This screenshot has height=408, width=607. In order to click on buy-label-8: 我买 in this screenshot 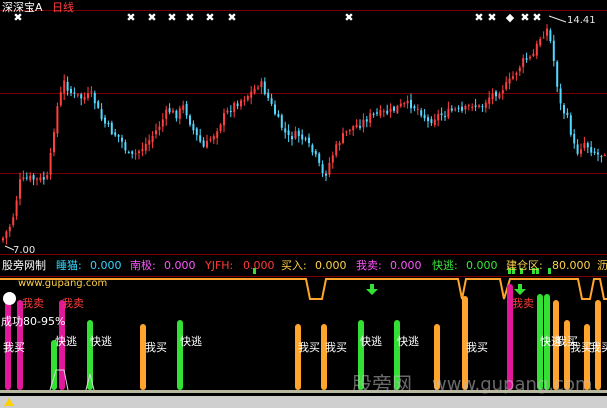, I will do `click(598, 347)`.